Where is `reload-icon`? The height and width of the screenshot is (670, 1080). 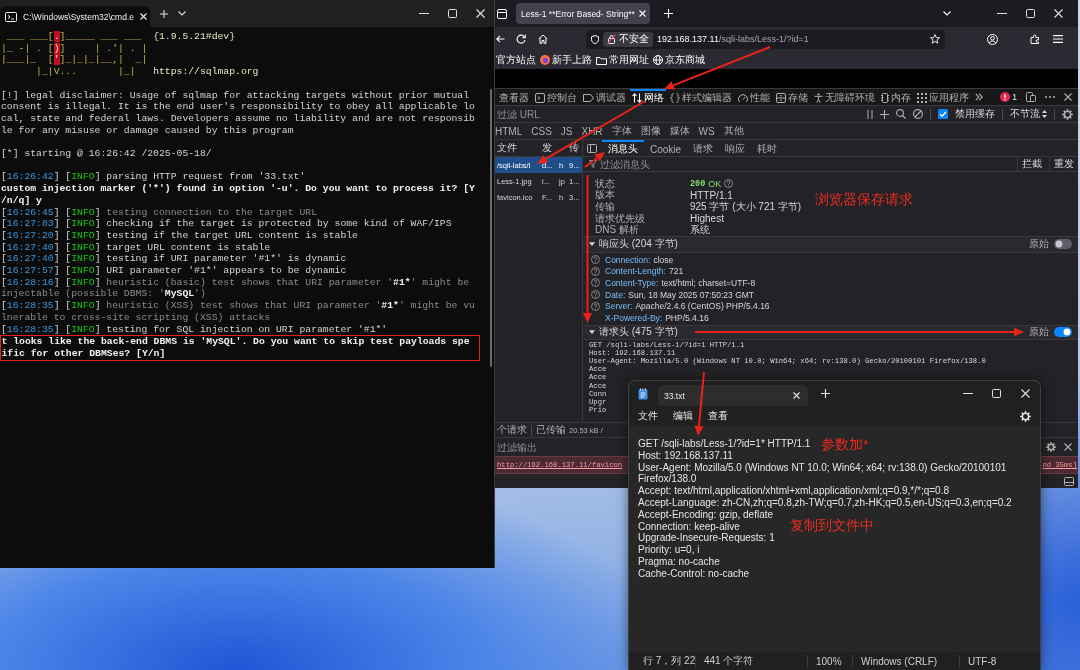 reload-icon is located at coordinates (521, 39).